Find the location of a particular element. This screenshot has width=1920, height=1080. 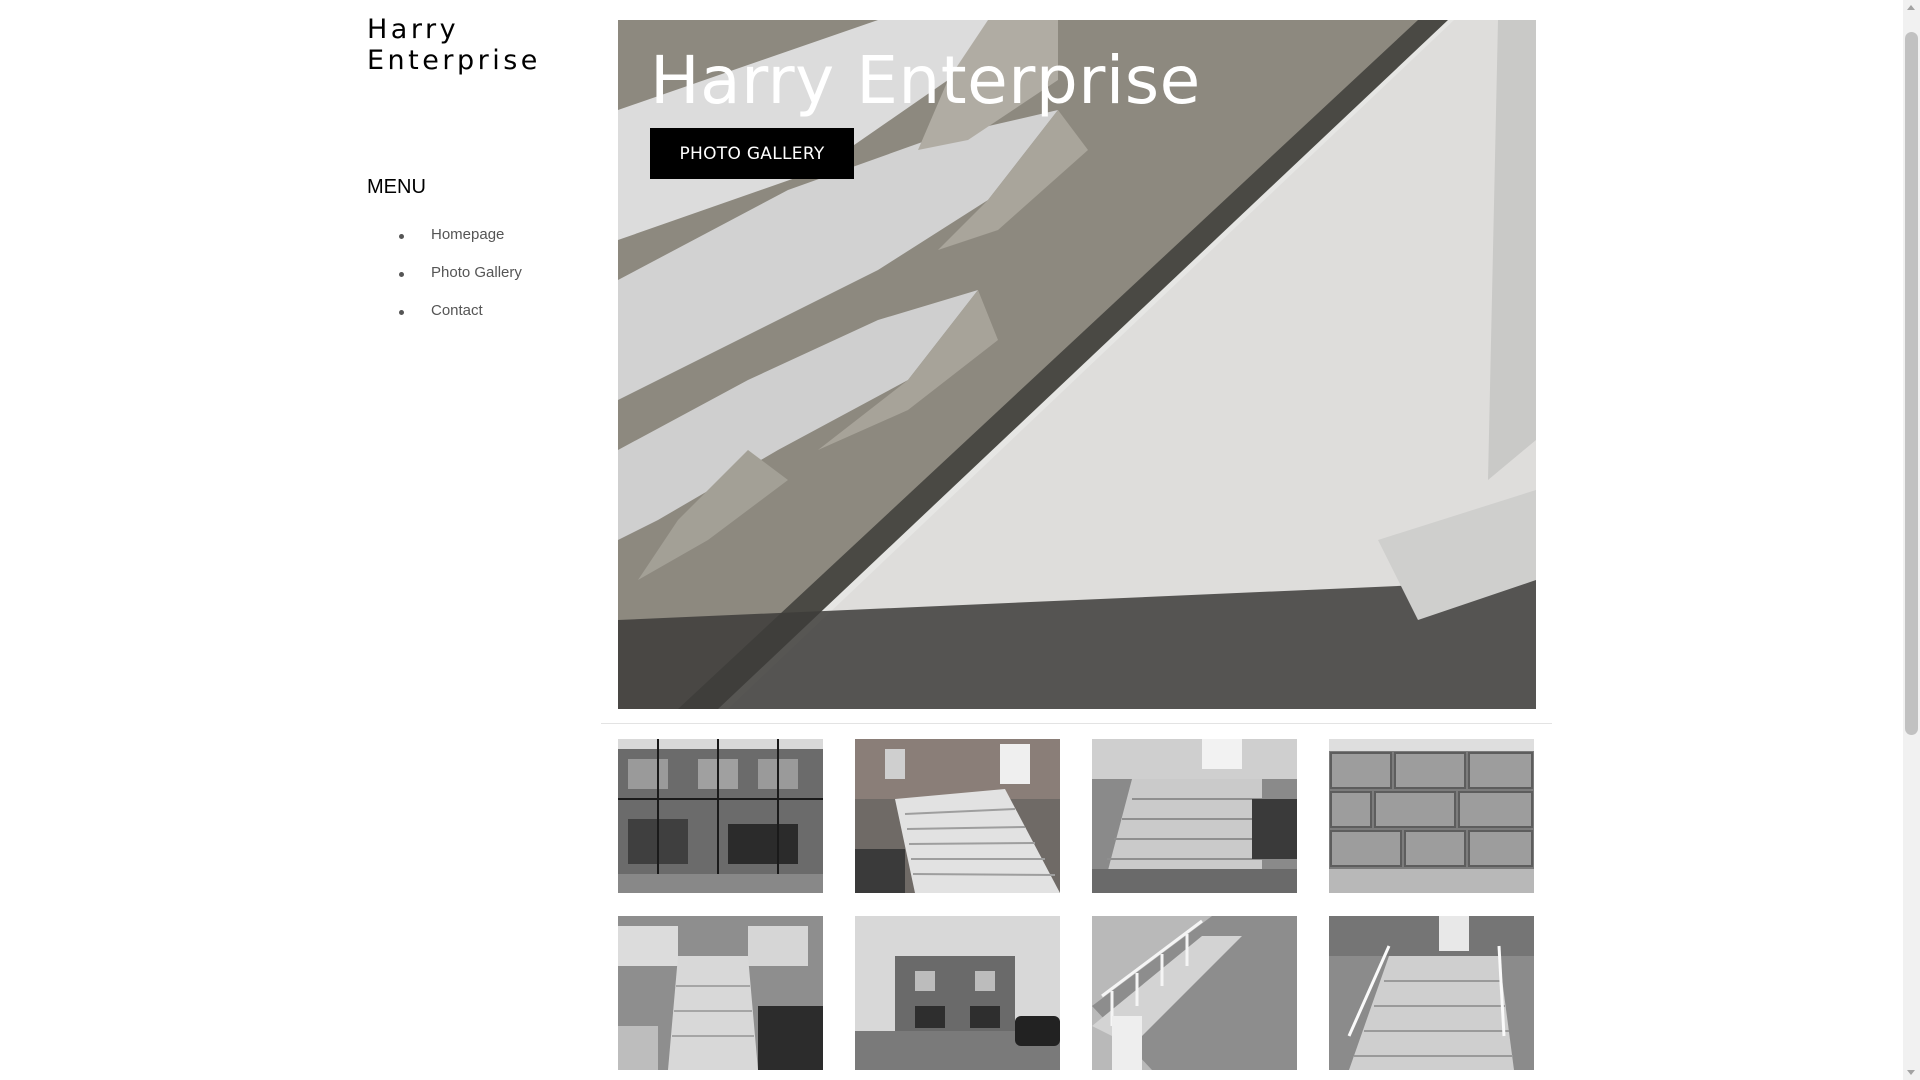

stairs-white-railing-image is located at coordinates (1194, 993).